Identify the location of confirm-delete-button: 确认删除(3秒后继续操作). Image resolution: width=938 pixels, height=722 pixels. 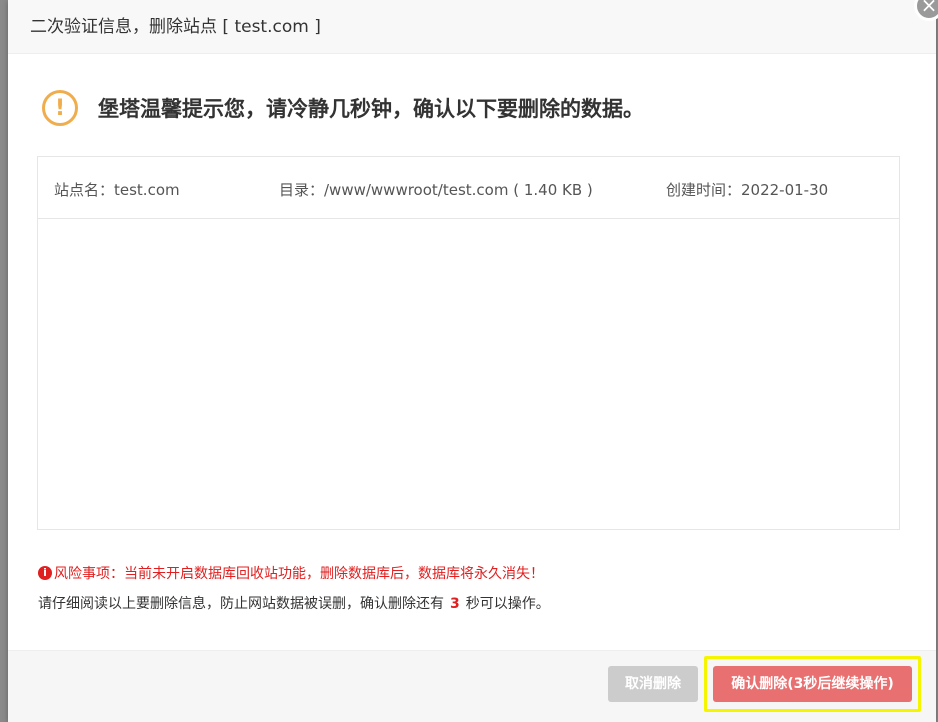
(812, 684).